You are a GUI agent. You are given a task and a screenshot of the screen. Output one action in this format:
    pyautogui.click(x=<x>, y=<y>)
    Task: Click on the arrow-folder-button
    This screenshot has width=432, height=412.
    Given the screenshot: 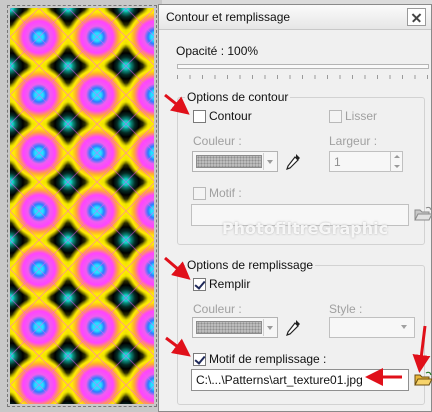 What is the action you would take?
    pyautogui.click(x=421, y=349)
    